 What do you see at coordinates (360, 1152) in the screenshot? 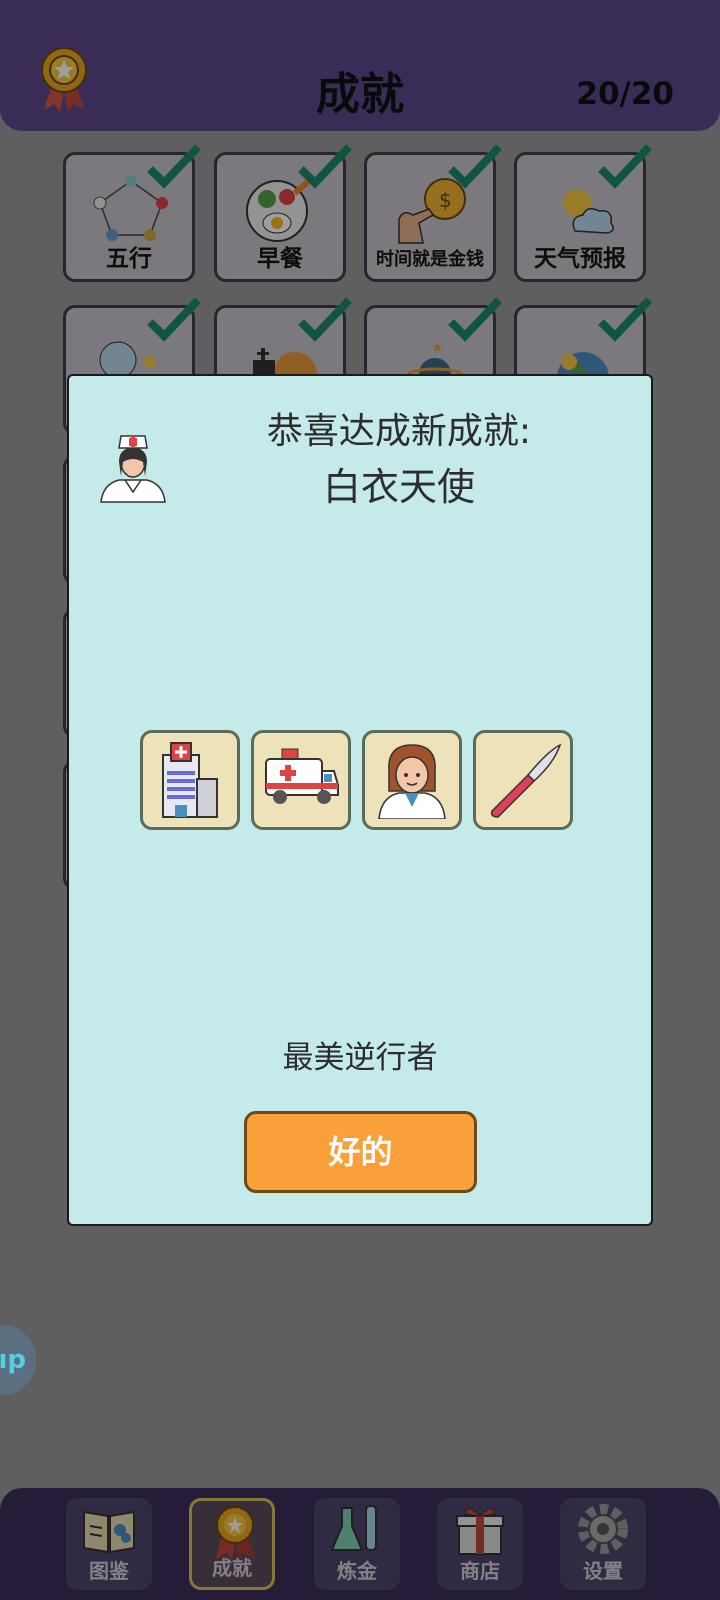
I see `ok-button: 好的` at bounding box center [360, 1152].